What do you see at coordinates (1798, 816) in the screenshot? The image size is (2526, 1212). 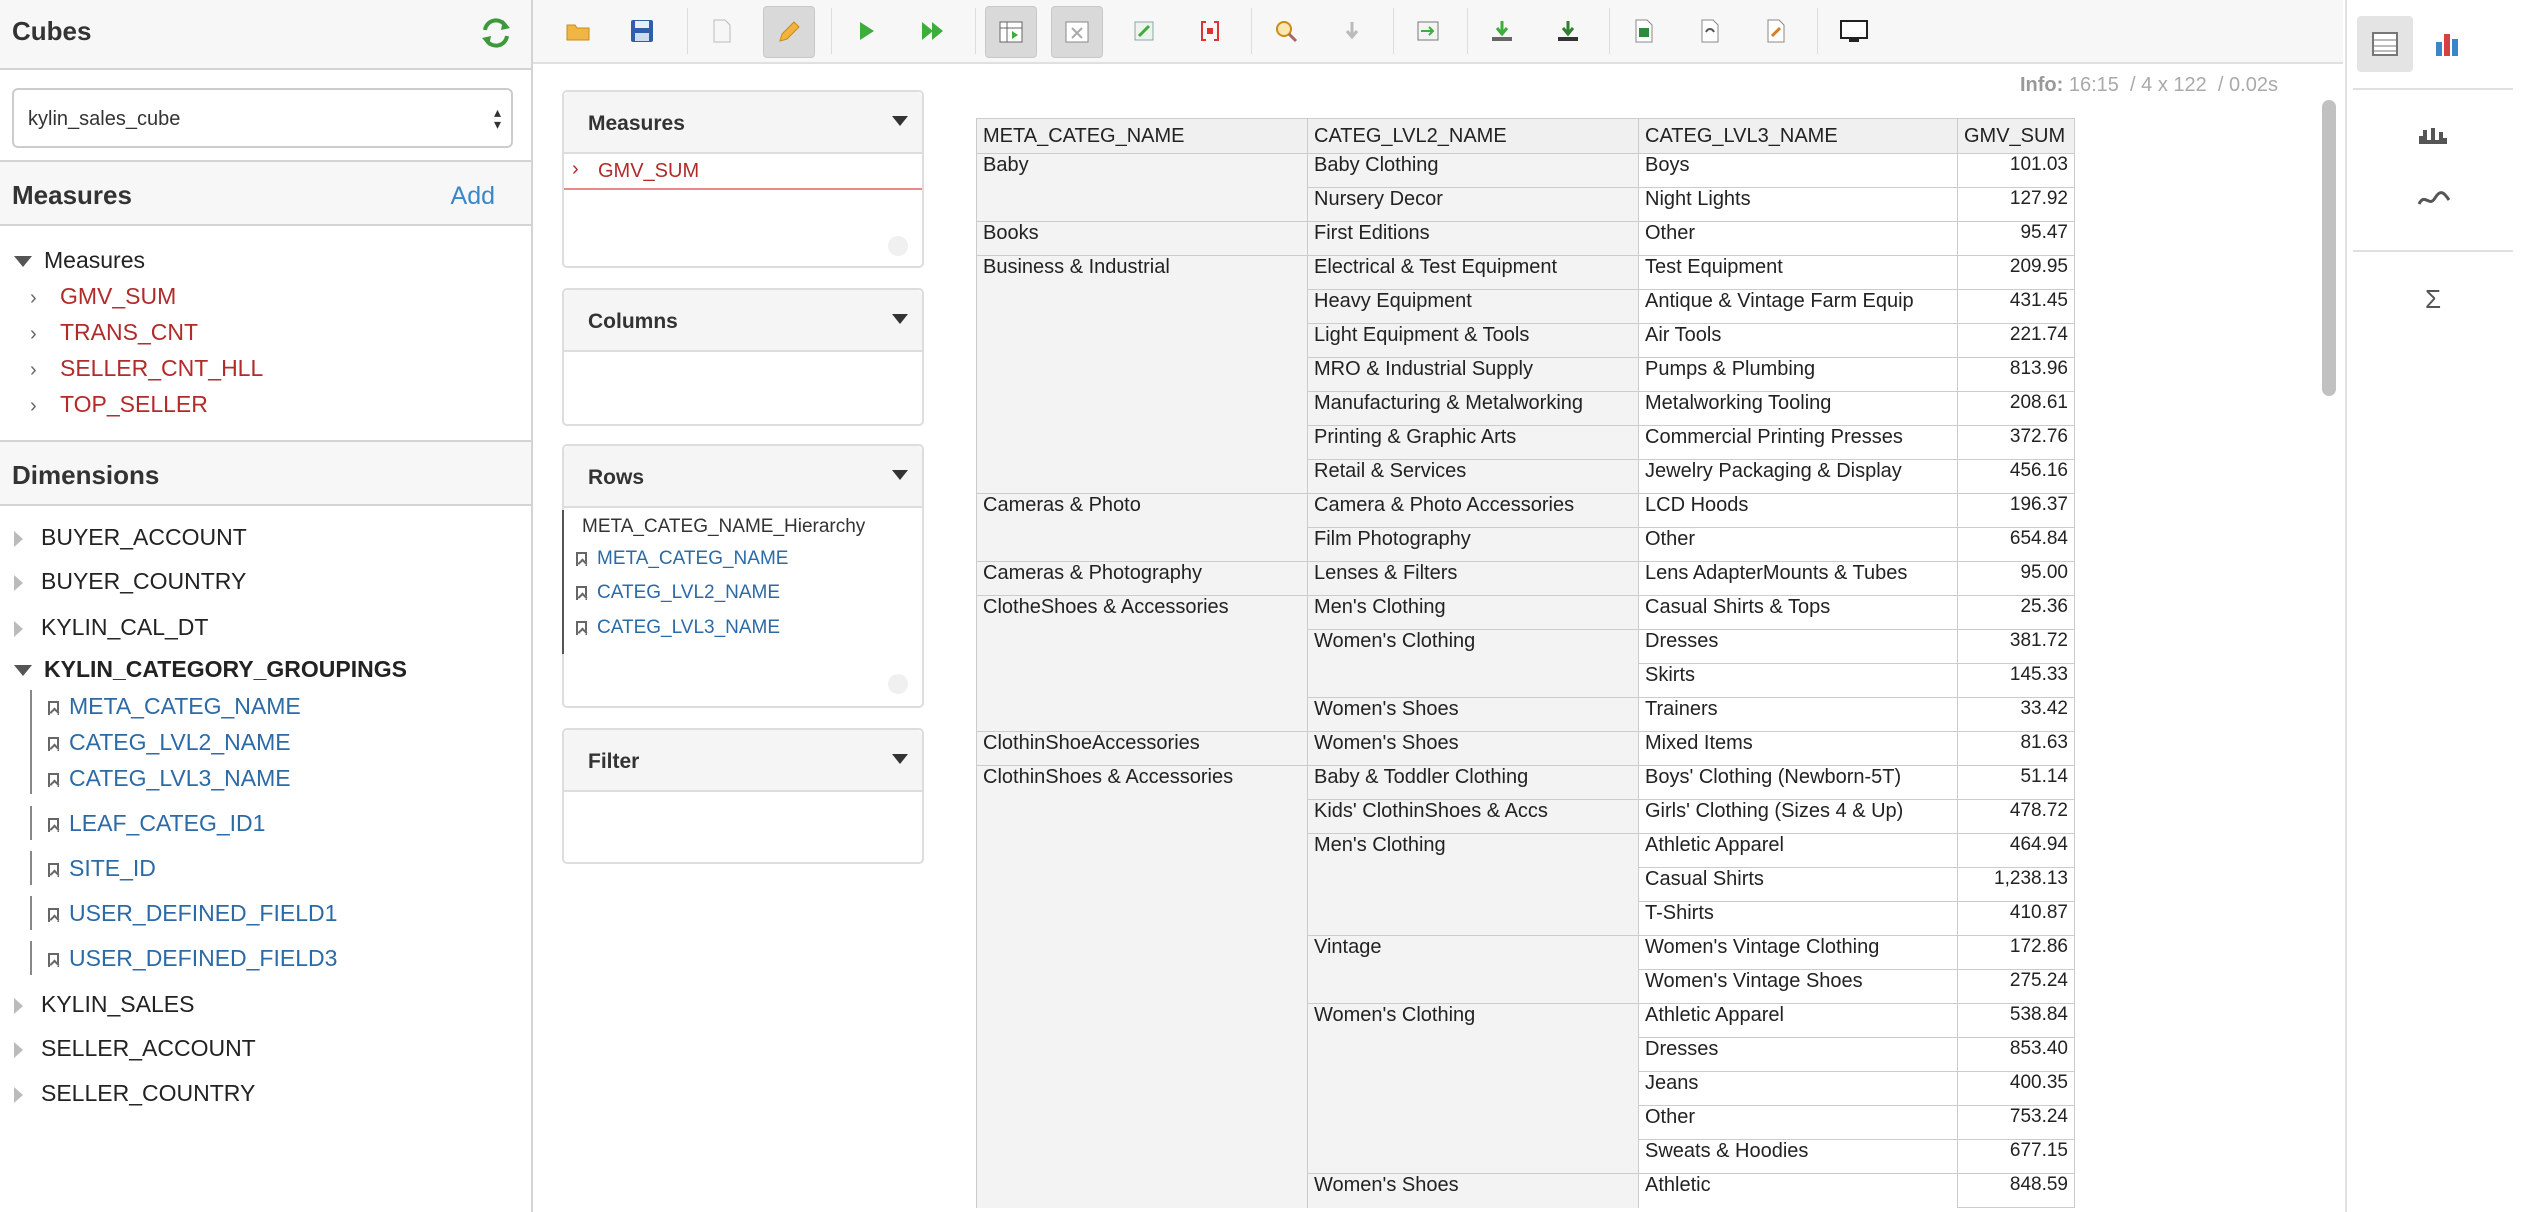 I see `row-header-cell: Girls' Clothing (Sizes 4 & Up)` at bounding box center [1798, 816].